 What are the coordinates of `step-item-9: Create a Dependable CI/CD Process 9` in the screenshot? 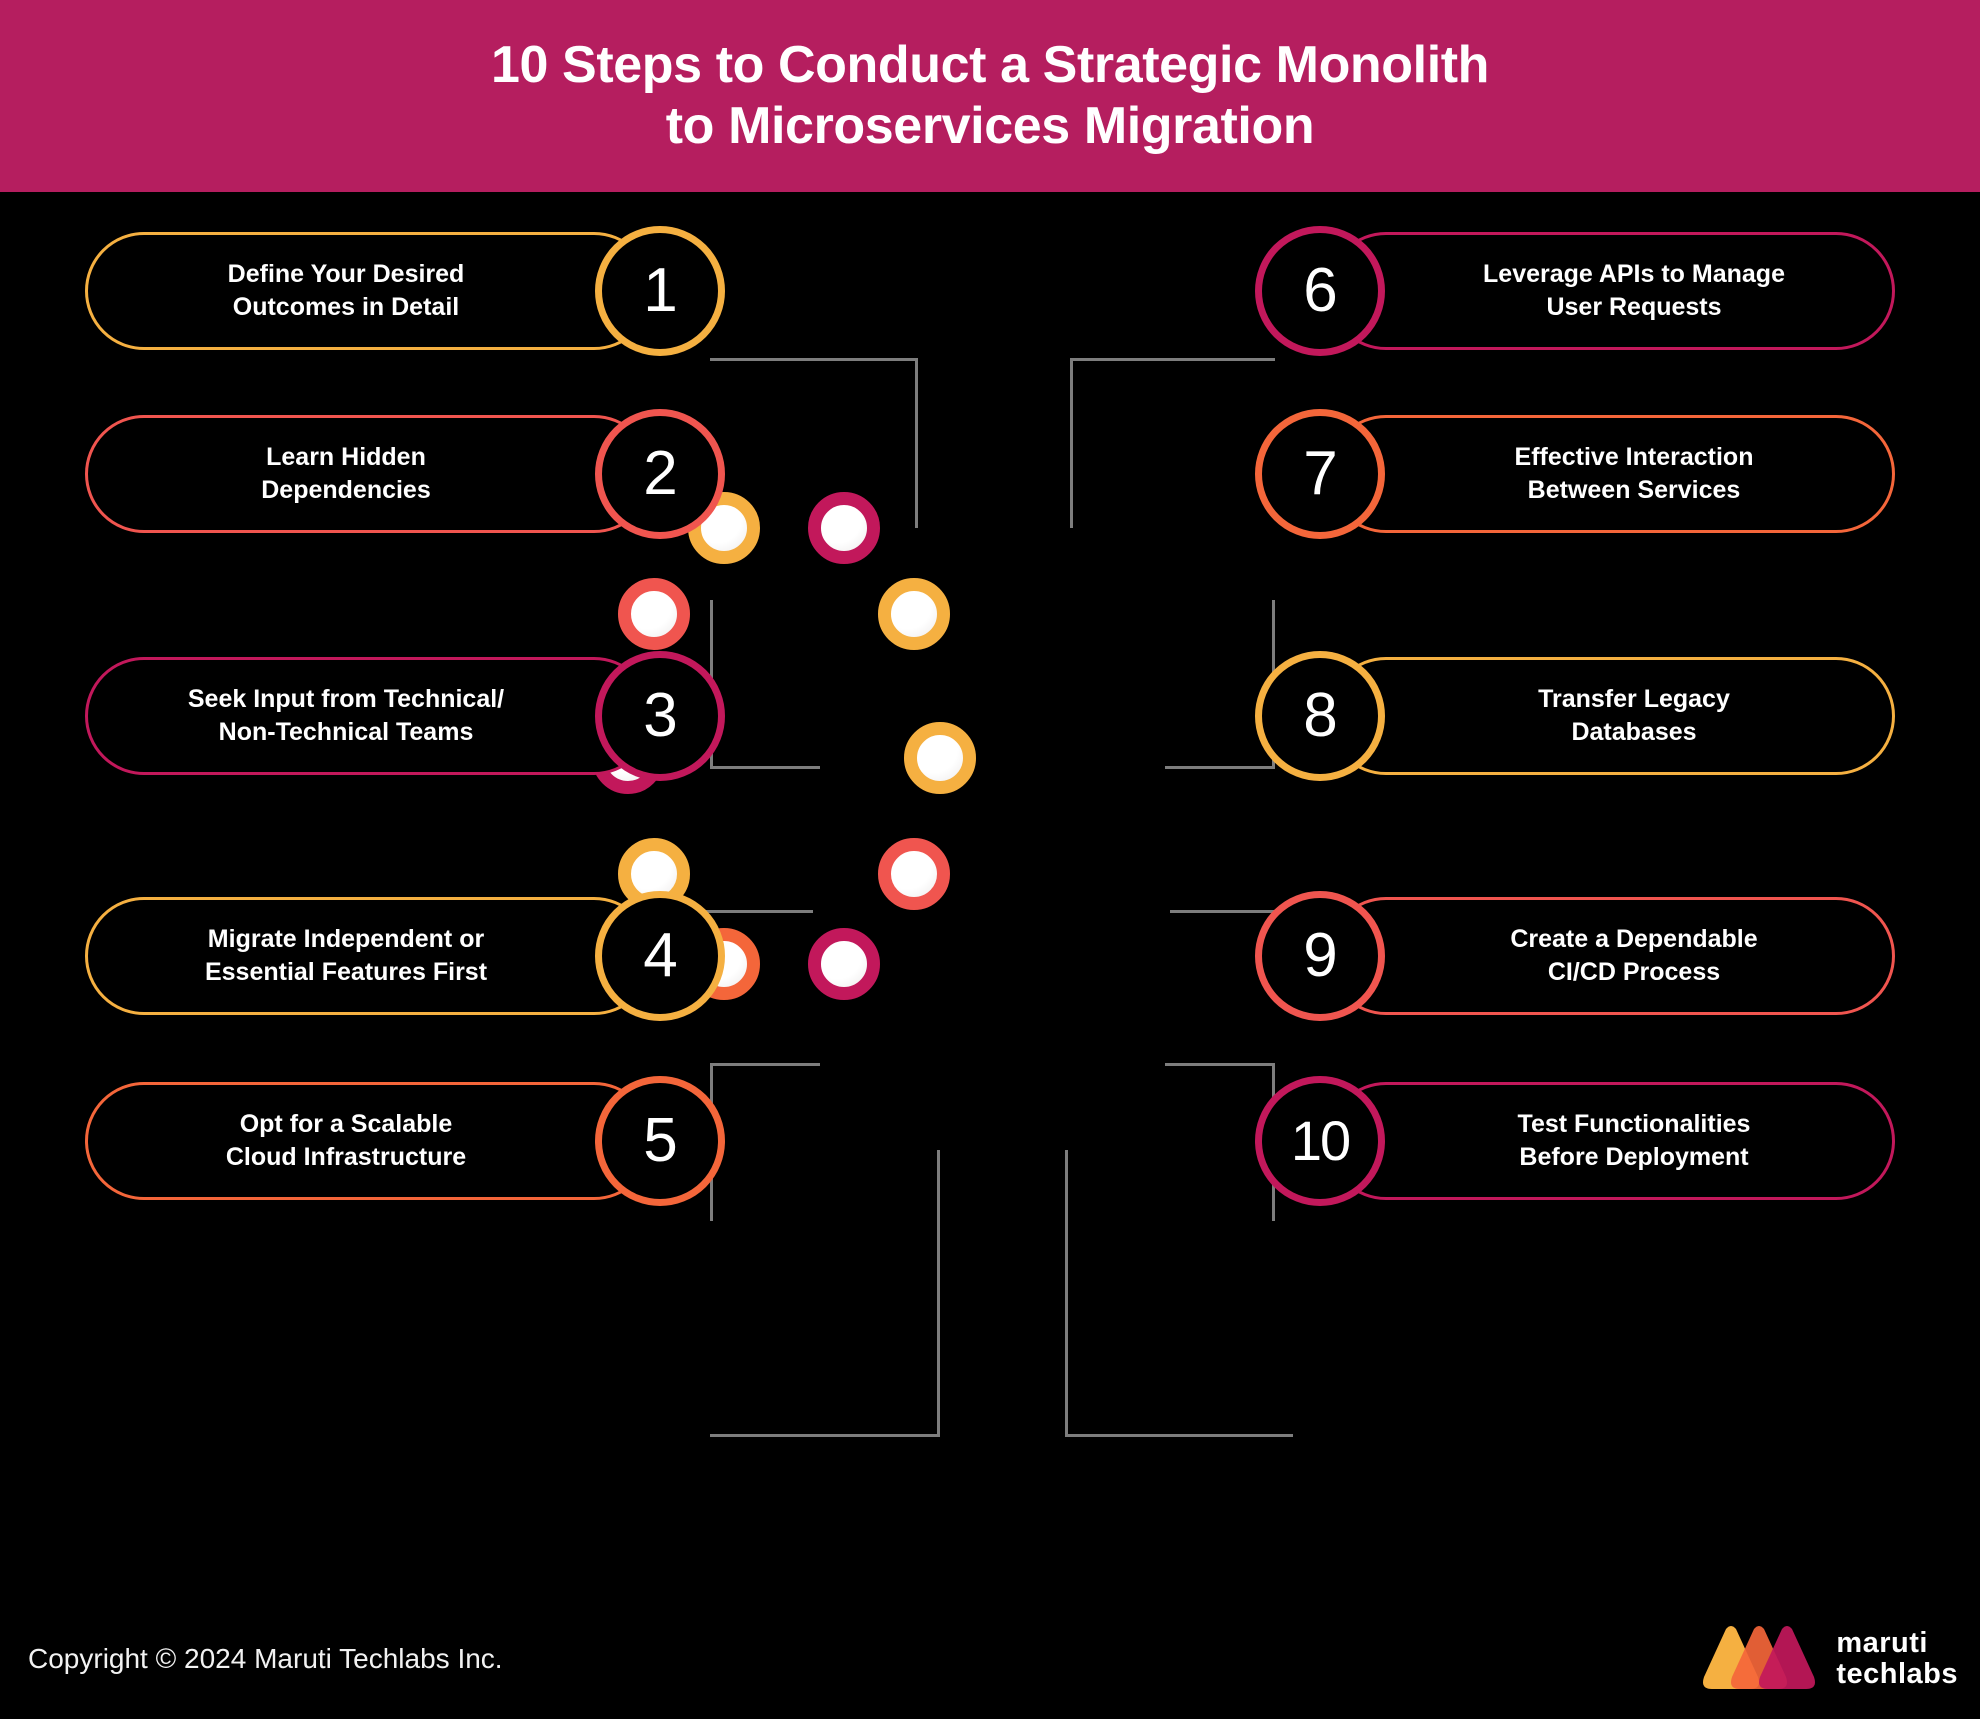 It's located at (1575, 956).